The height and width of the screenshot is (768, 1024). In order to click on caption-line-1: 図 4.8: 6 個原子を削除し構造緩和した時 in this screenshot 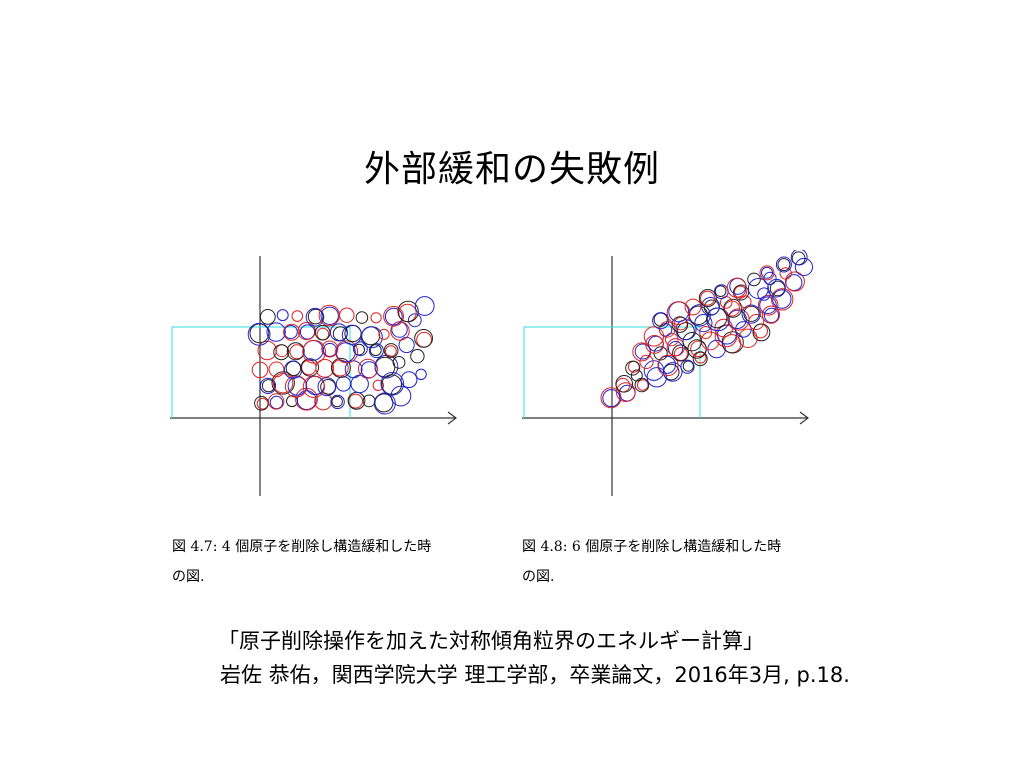, I will do `click(652, 547)`.